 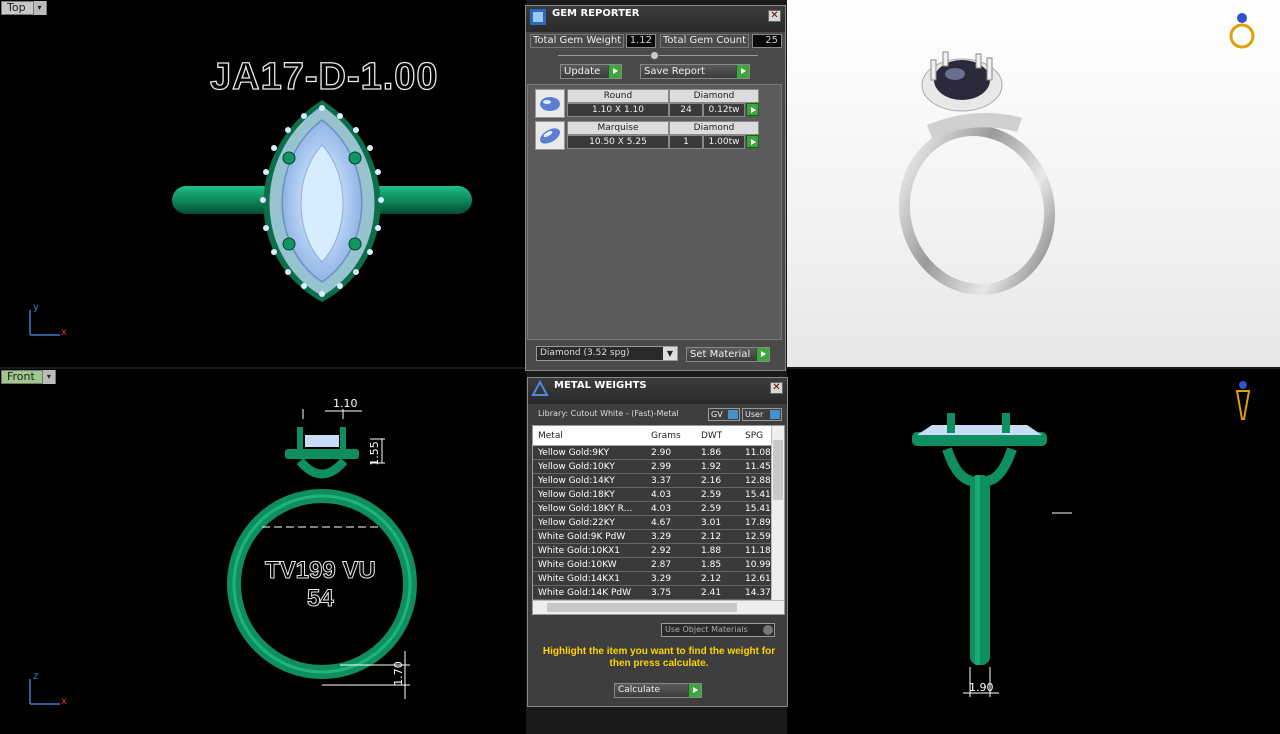 I want to click on user-toggle: User, so click(x=762, y=414).